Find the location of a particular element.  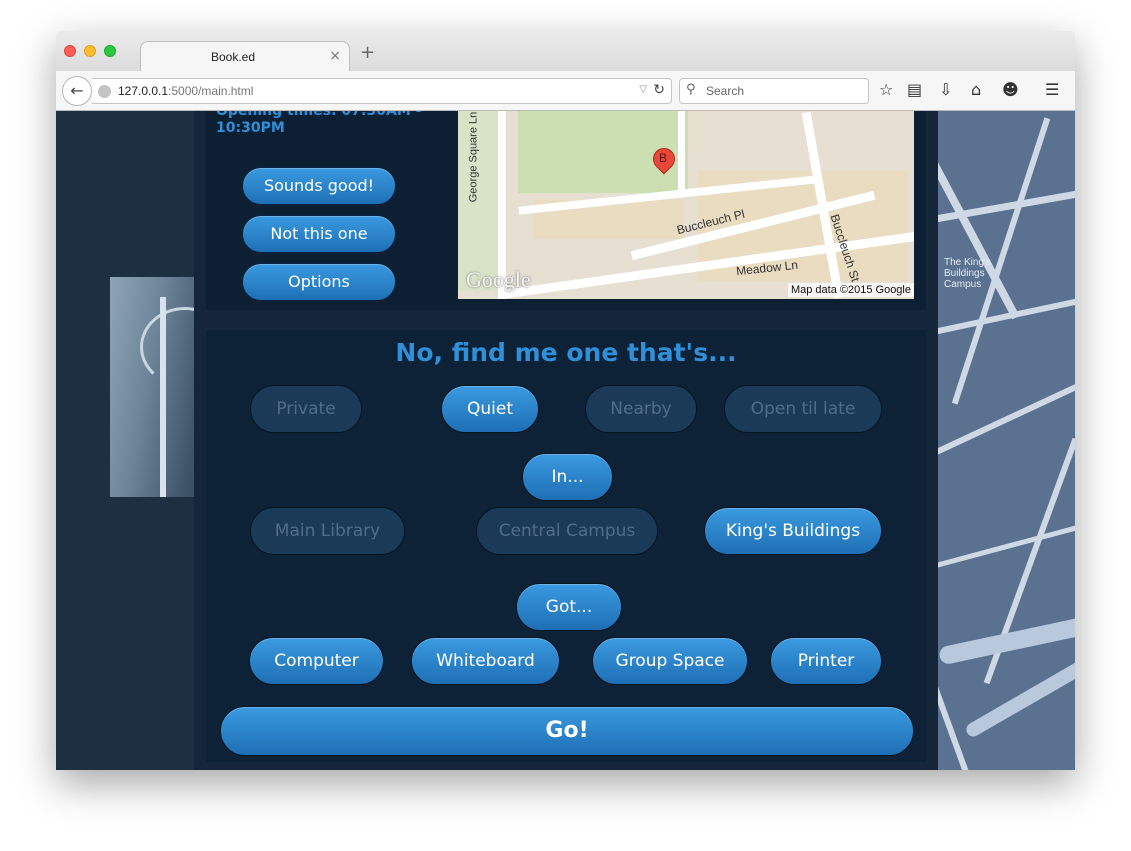

browser-tab: Book.ed × is located at coordinates (245, 56).